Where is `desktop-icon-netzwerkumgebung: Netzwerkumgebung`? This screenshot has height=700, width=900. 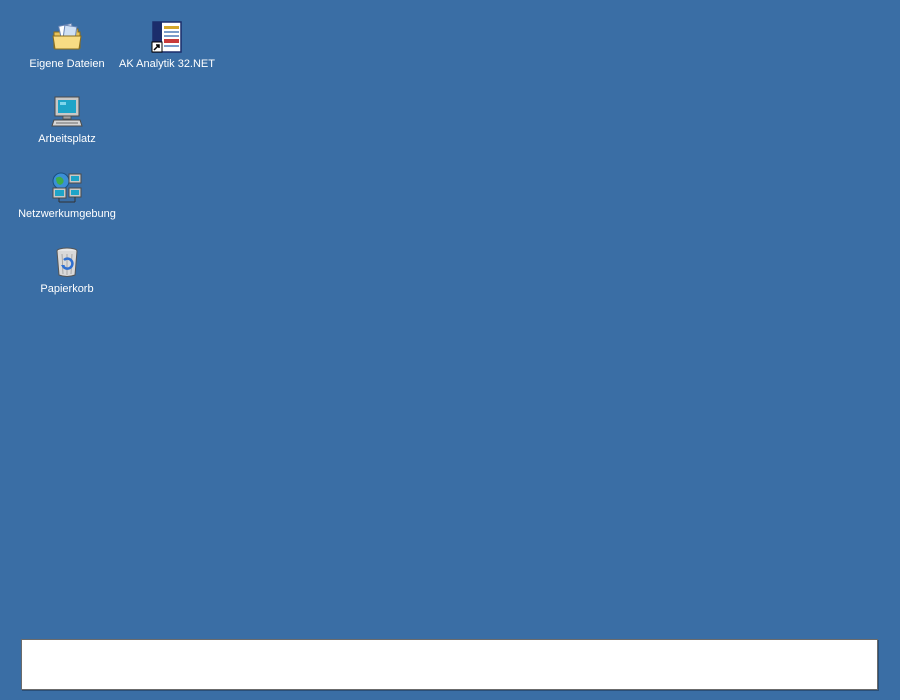 desktop-icon-netzwerkumgebung: Netzwerkumgebung is located at coordinates (67, 195).